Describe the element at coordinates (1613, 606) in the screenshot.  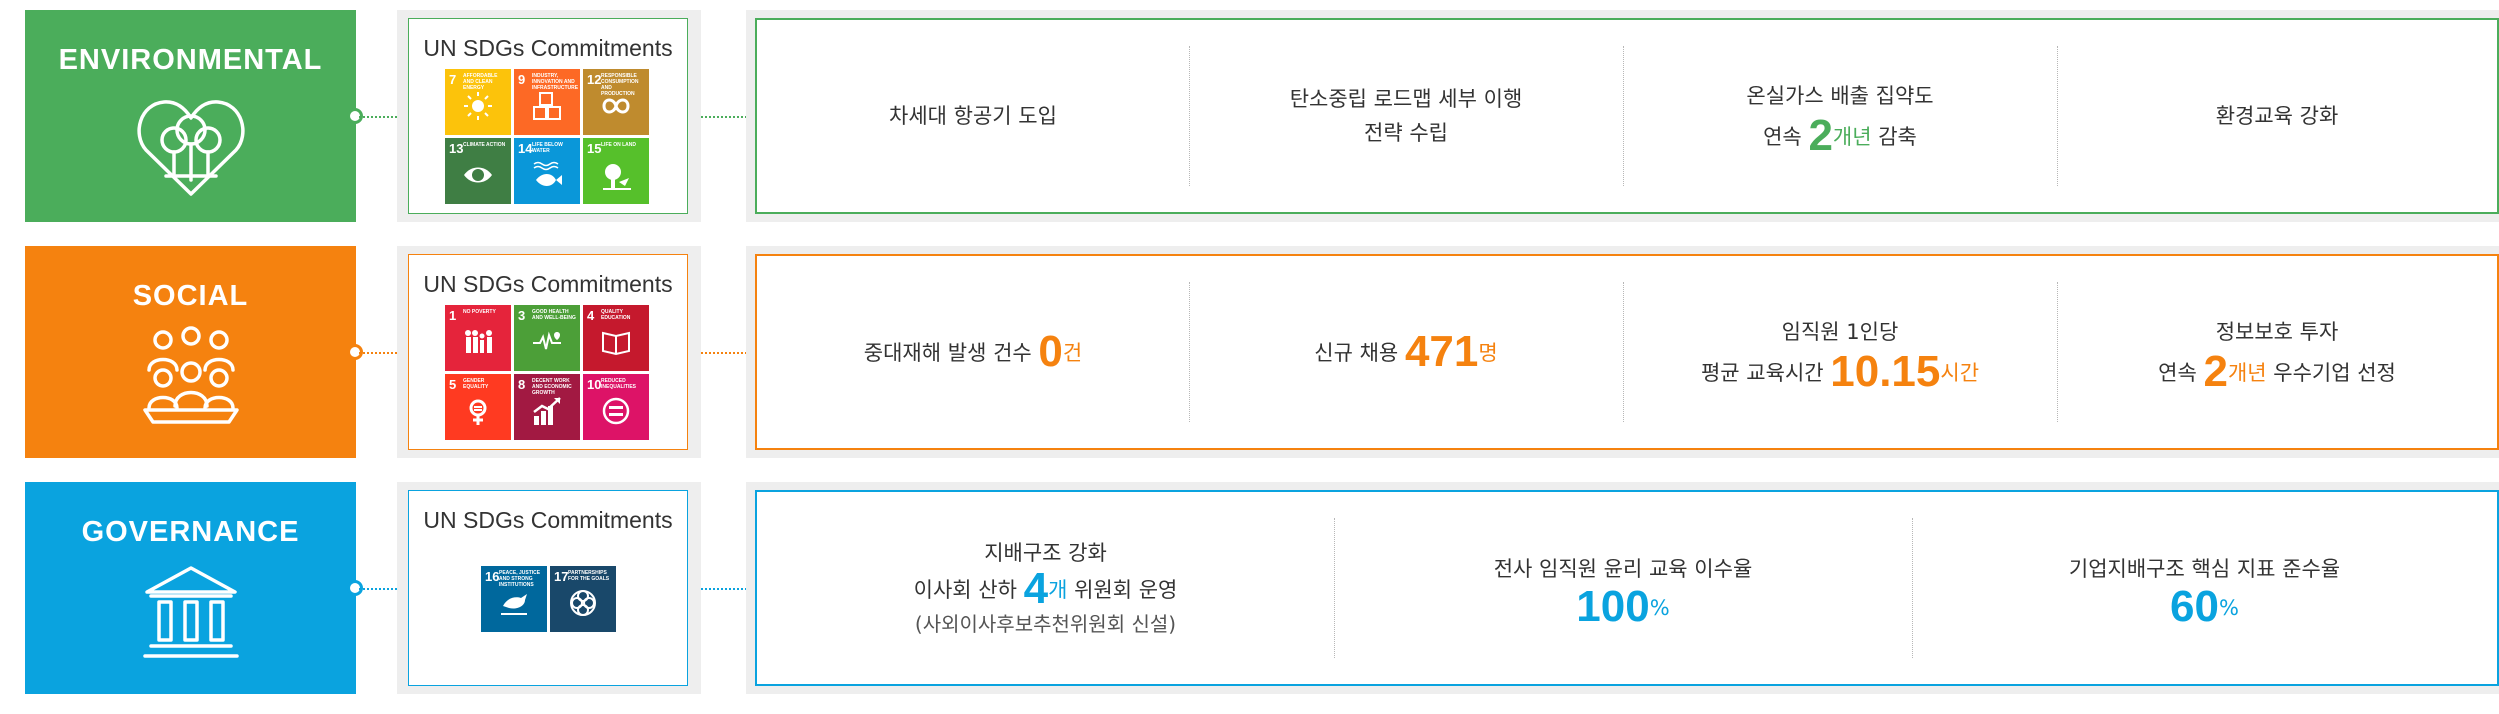
I see `kpi-value: 100` at that location.